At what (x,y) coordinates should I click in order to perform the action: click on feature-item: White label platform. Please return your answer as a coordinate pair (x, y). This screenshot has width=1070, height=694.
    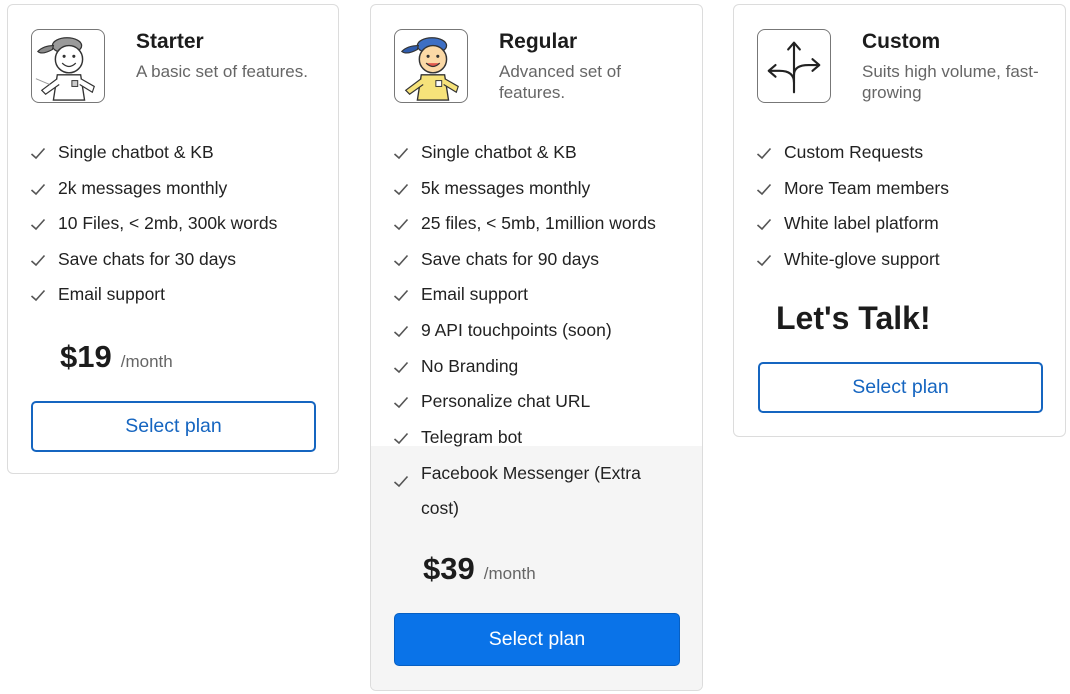
    Looking at the image, I should click on (852, 225).